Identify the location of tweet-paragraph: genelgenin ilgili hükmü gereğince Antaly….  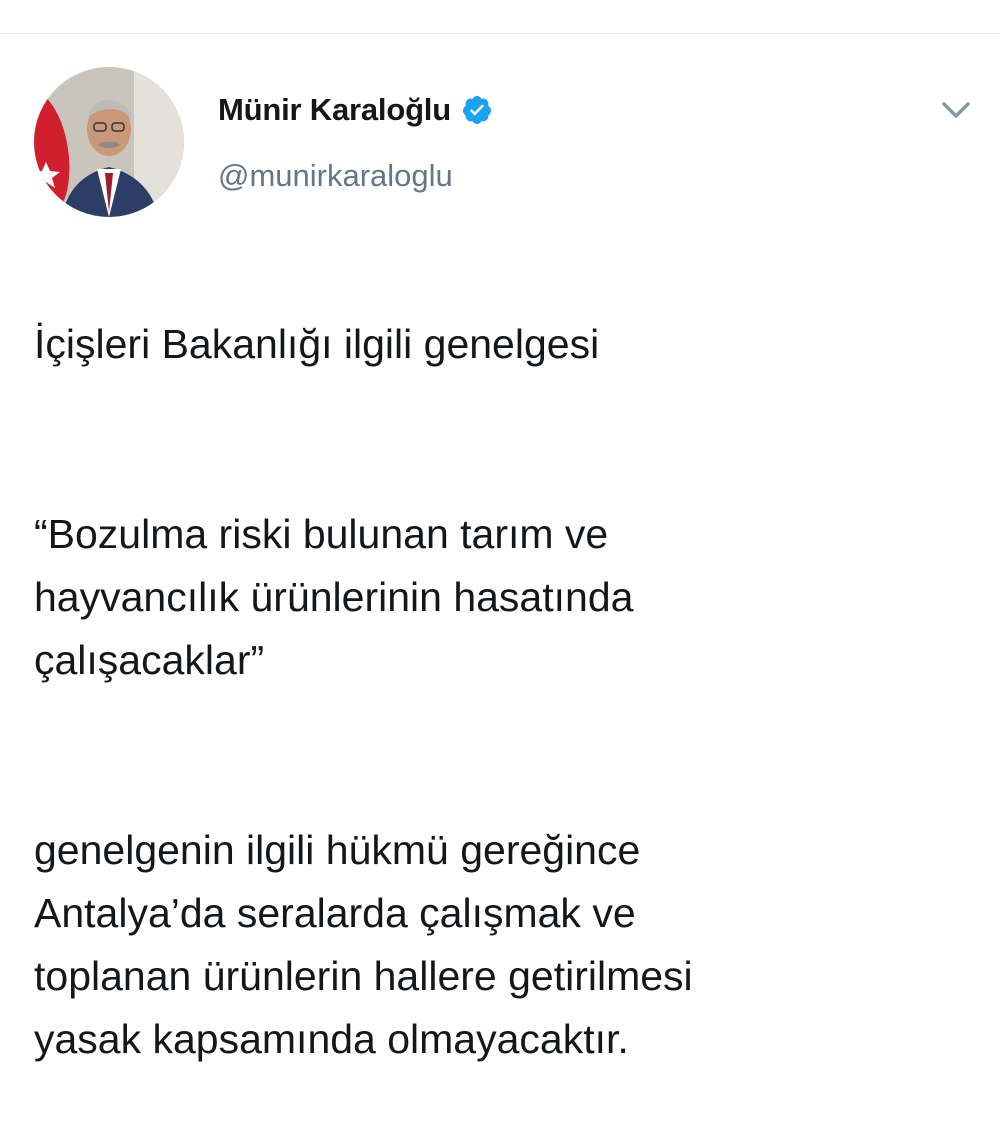
(363, 944).